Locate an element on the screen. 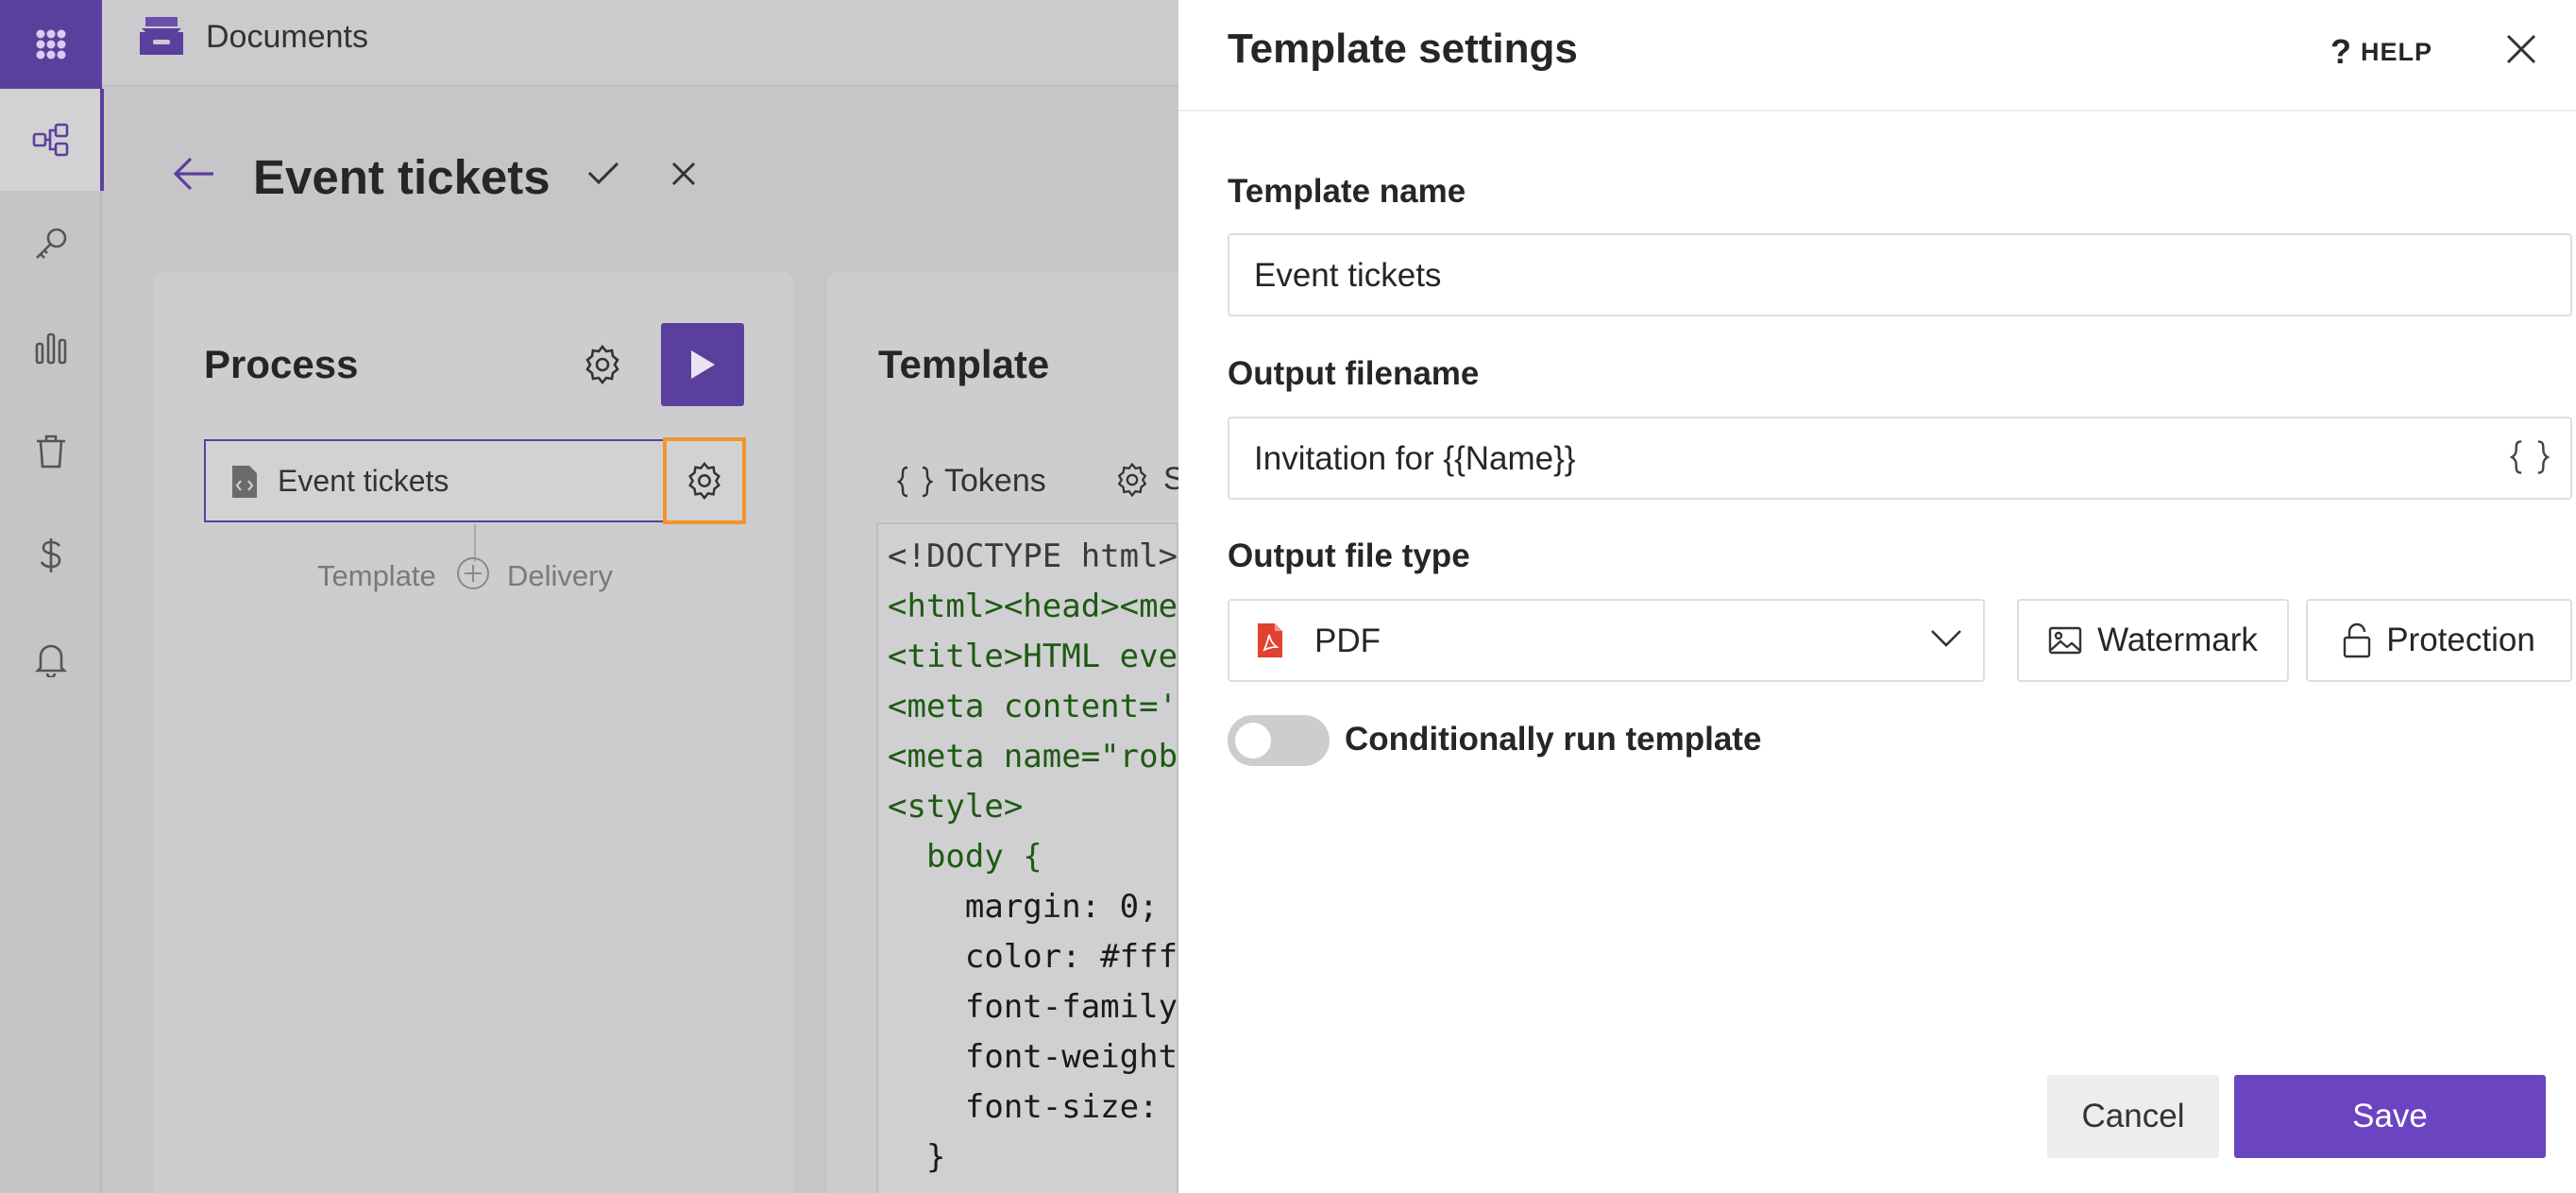 Image resolution: width=2576 pixels, height=1193 pixels. output-file-type-label: Output file type is located at coordinates (1349, 555).